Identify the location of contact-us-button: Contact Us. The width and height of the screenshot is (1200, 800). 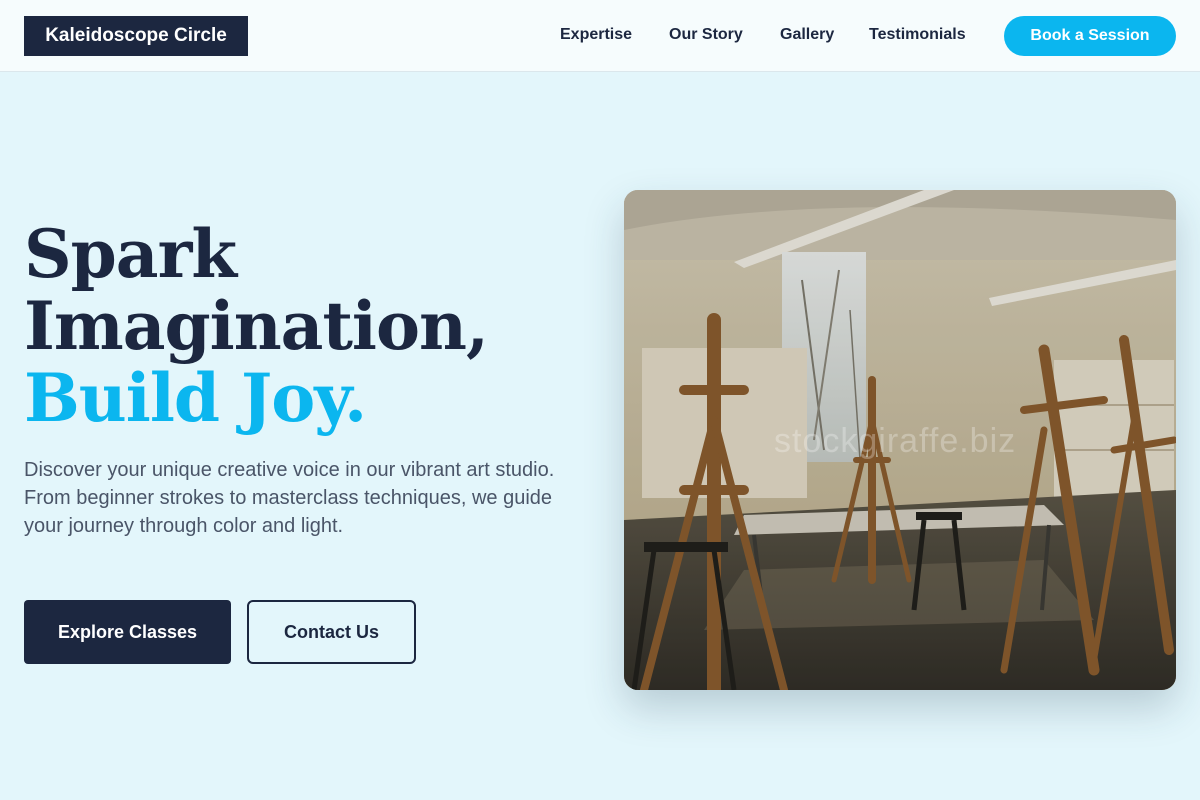
(331, 632).